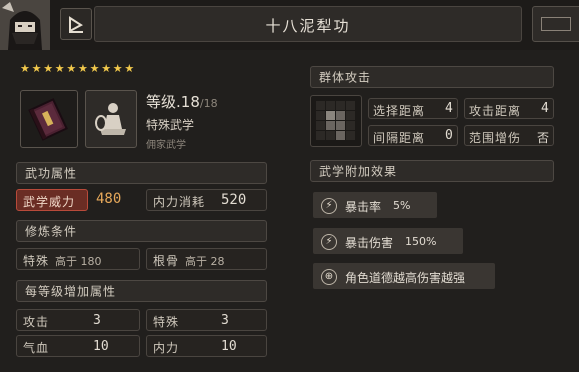 The image size is (579, 372). I want to click on per-level-header: 每等级增加属性, so click(141, 291).